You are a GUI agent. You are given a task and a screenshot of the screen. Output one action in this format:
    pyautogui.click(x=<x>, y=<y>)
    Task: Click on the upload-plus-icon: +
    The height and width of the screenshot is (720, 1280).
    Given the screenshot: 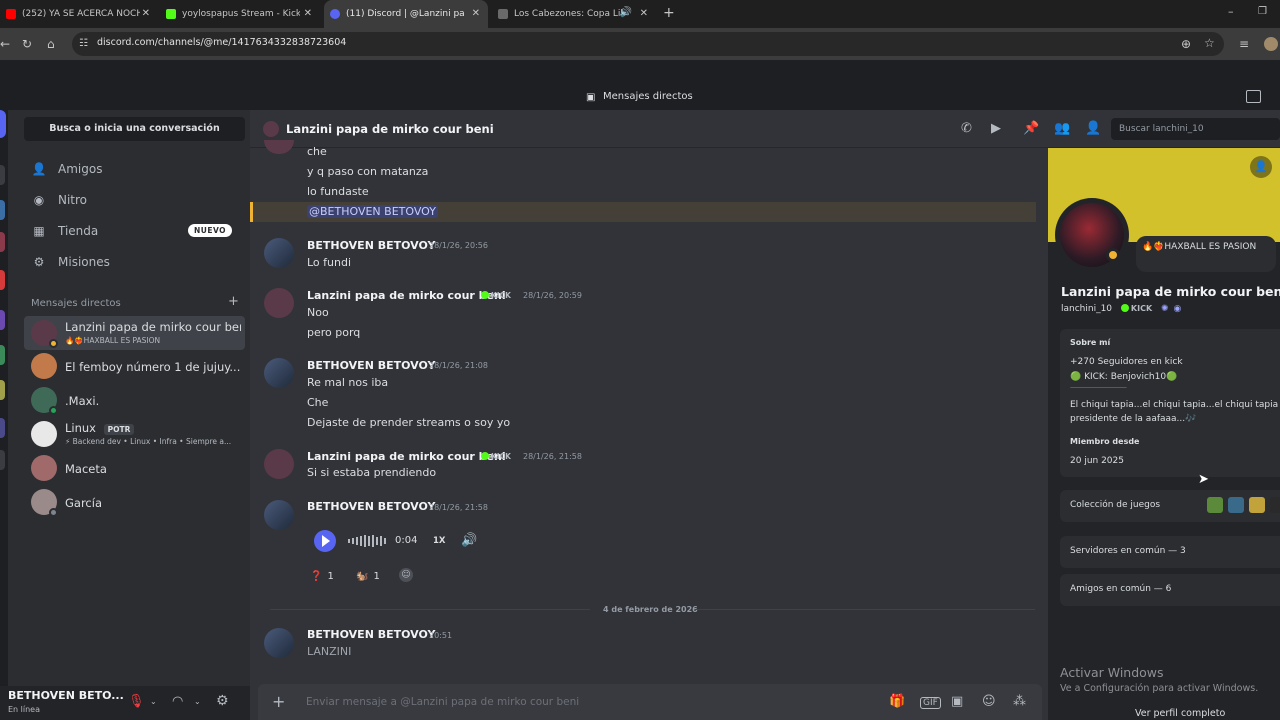 What is the action you would take?
    pyautogui.click(x=278, y=701)
    